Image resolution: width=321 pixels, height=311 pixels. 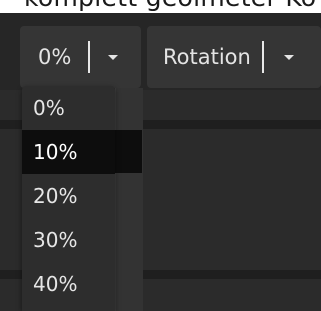 I want to click on dropdown-option-10: 10%, so click(x=68, y=152).